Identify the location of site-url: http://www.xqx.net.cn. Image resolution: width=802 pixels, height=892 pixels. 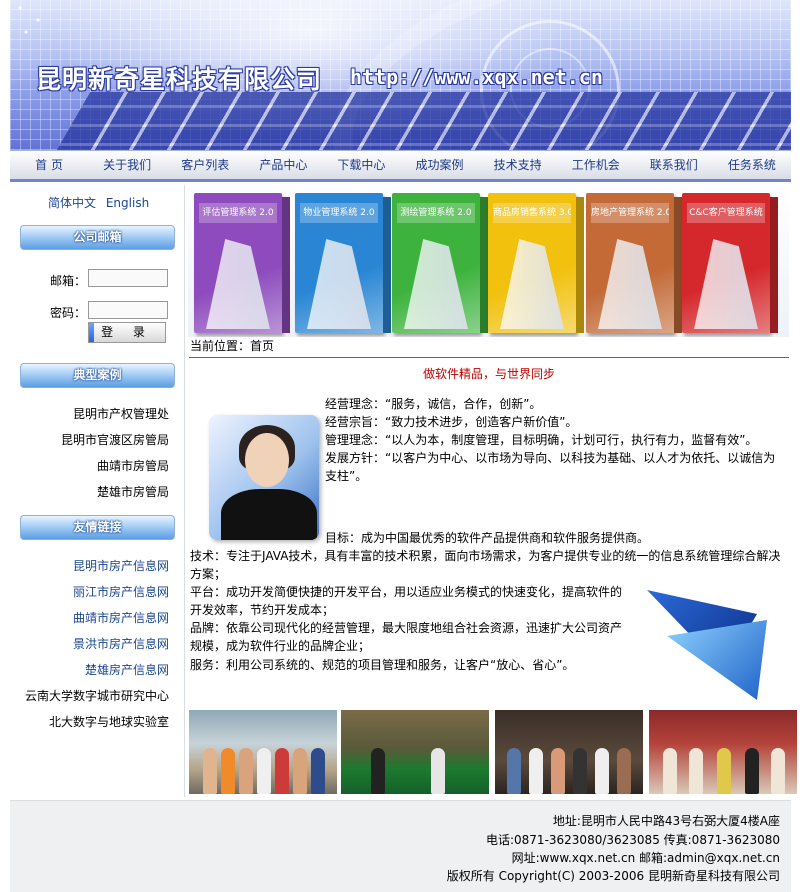
(476, 77).